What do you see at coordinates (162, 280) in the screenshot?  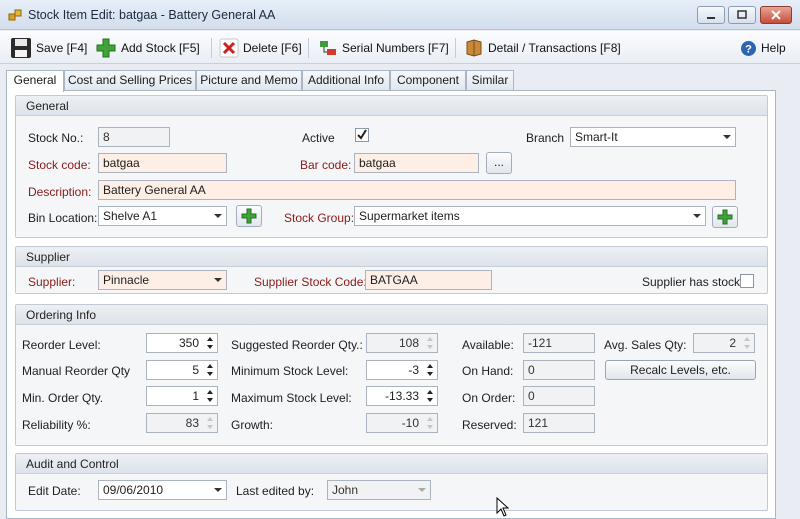 I see `supplier-select: Pinnacle` at bounding box center [162, 280].